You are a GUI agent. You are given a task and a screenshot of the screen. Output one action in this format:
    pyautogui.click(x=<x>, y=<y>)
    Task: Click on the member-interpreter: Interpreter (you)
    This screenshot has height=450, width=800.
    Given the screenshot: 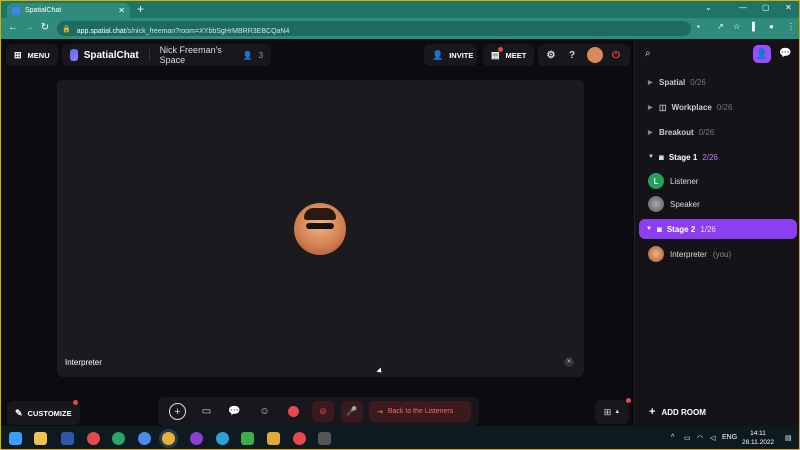 What is the action you would take?
    pyautogui.click(x=689, y=254)
    